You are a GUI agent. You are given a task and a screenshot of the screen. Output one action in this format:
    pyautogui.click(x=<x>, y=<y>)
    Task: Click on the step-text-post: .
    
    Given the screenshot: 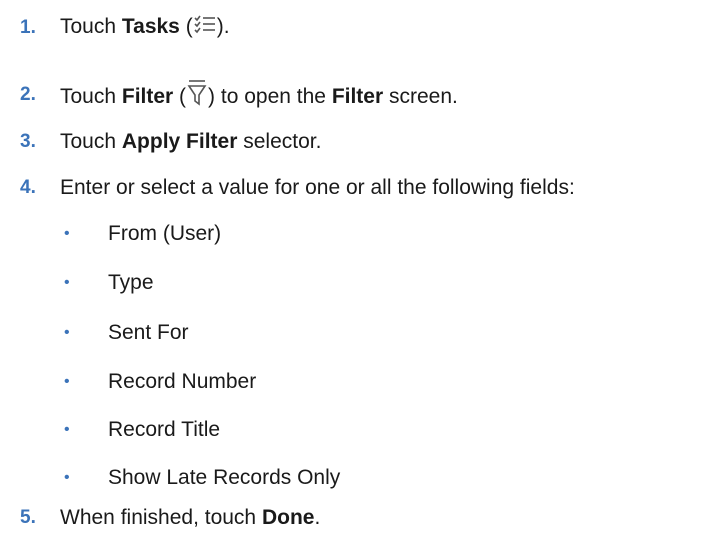 What is the action you would take?
    pyautogui.click(x=317, y=517)
    